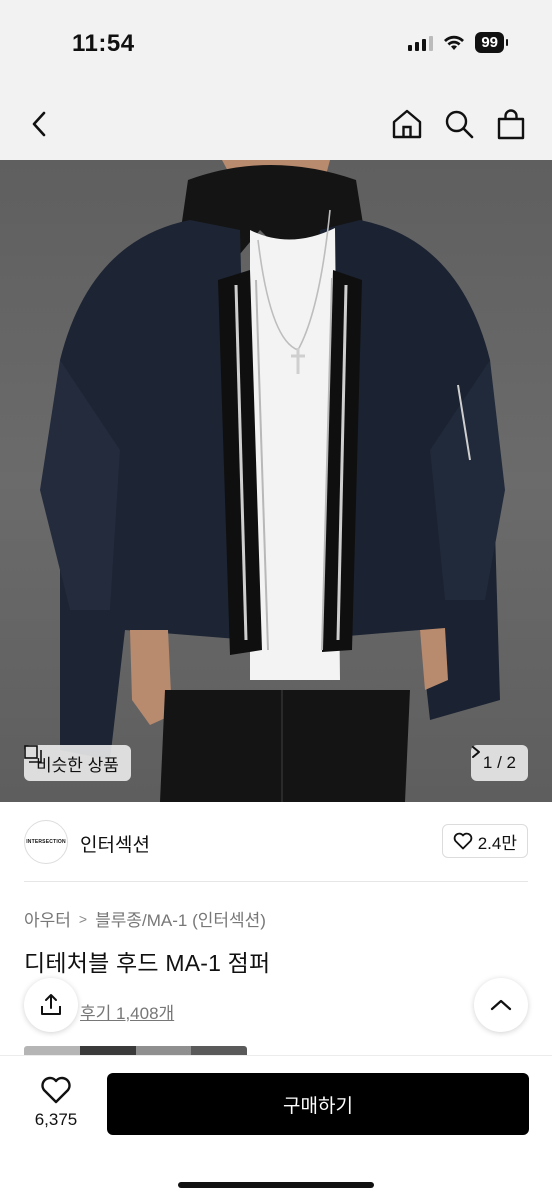 The height and width of the screenshot is (1200, 552). I want to click on similar-items-button: 비슷한 상품, so click(77, 763).